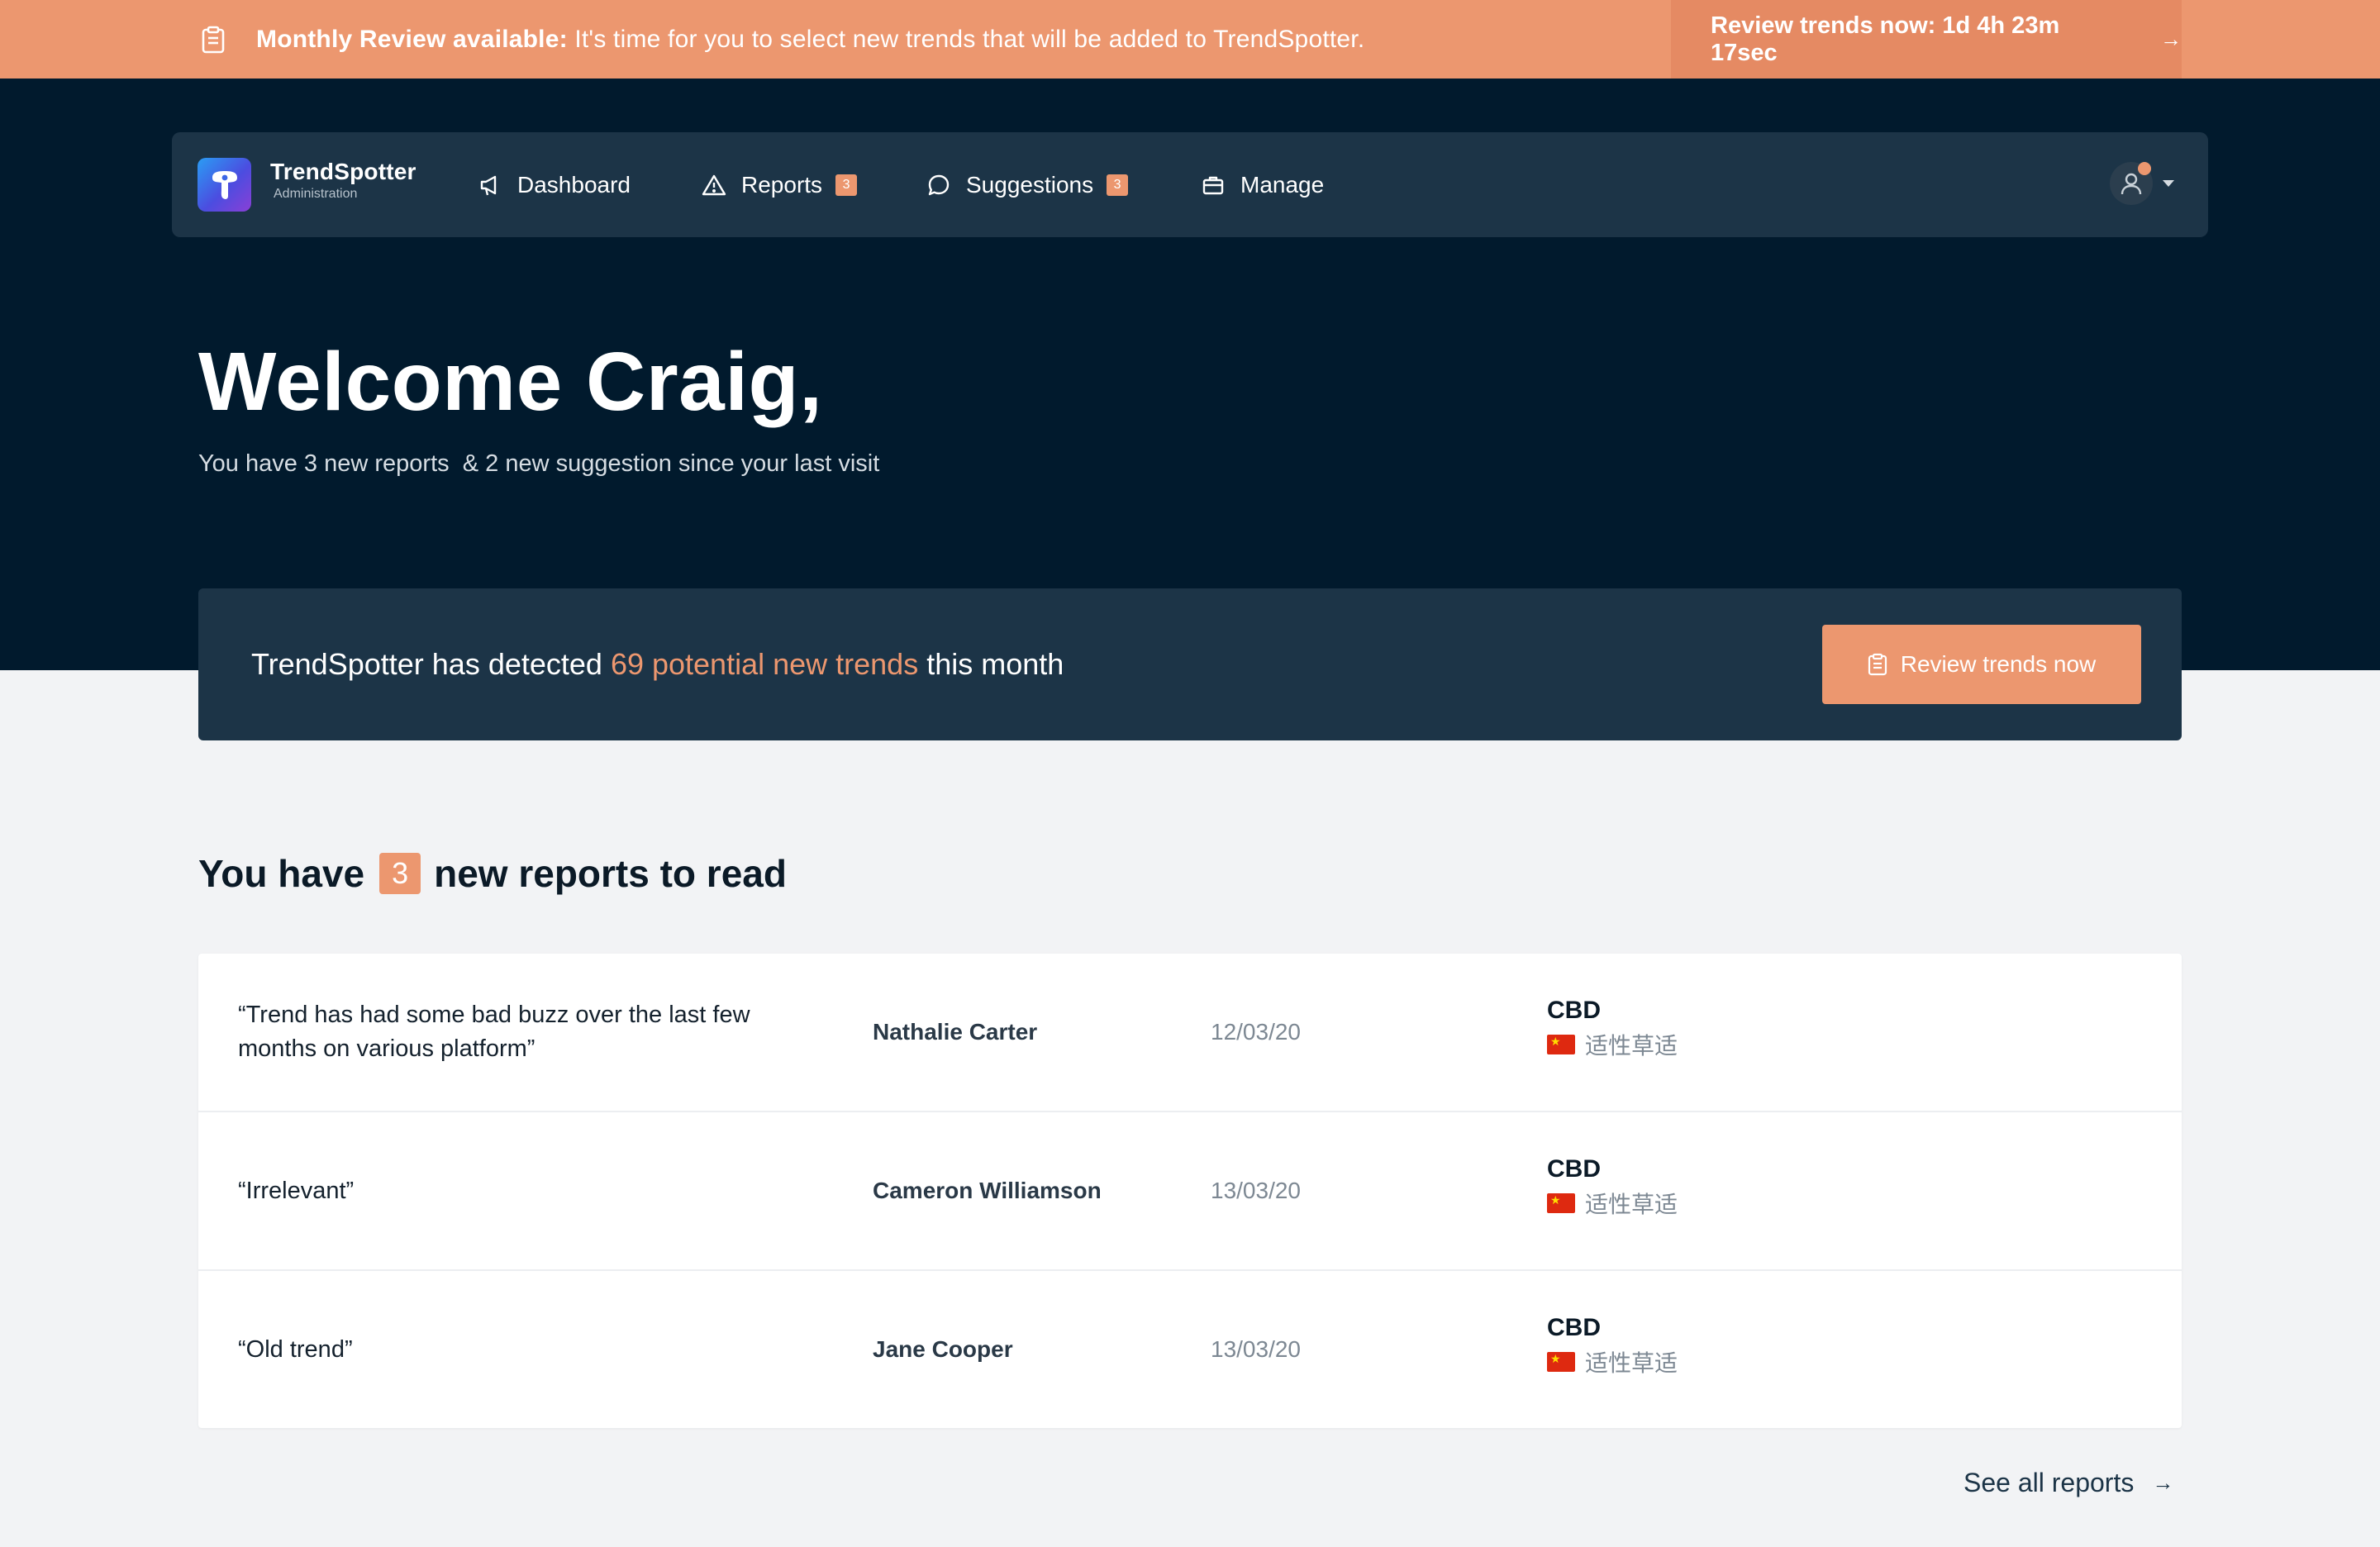 This screenshot has width=2380, height=1547. I want to click on report-quote: “Old trend”, so click(295, 1349).